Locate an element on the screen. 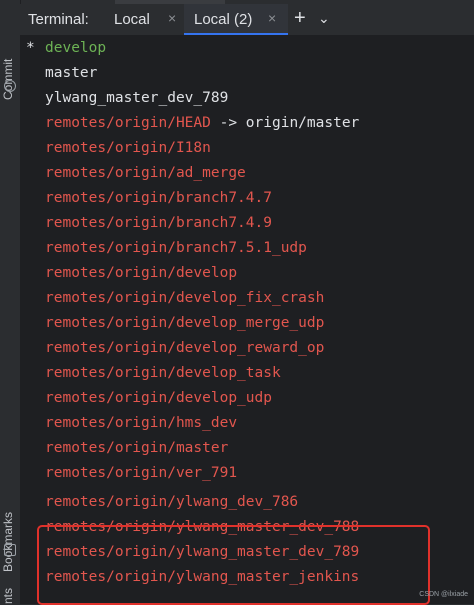 This screenshot has width=474, height=605. branch-name: remotes/origin/develop_fix_crash is located at coordinates (185, 298).